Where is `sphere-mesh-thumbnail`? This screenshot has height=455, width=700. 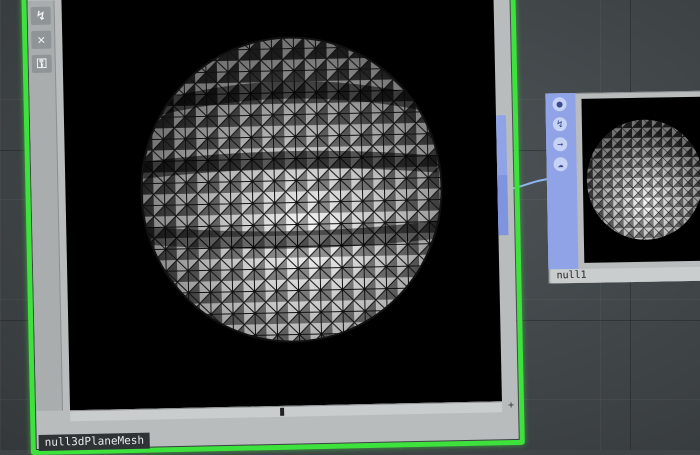
sphere-mesh-thumbnail is located at coordinates (642, 179).